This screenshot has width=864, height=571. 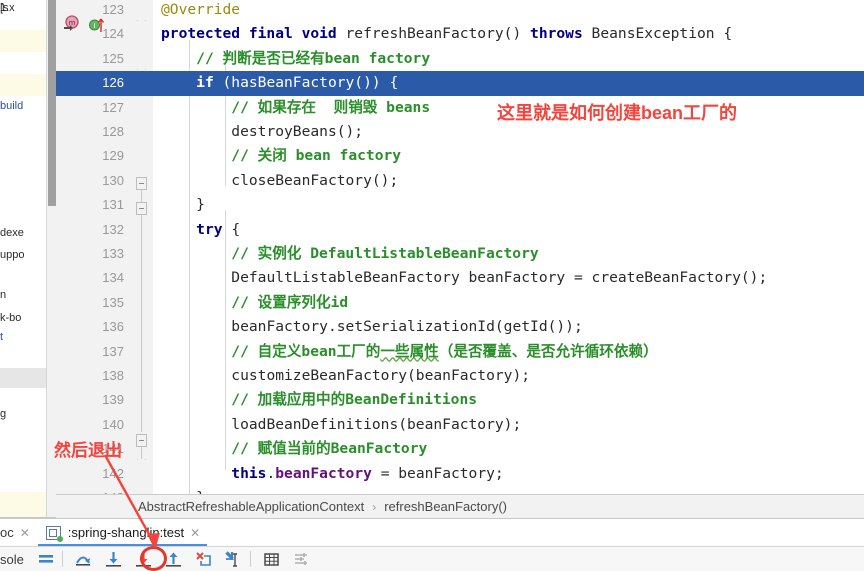 What do you see at coordinates (508, 83) in the screenshot?
I see `code-line: if (hasBeanFactory()) {` at bounding box center [508, 83].